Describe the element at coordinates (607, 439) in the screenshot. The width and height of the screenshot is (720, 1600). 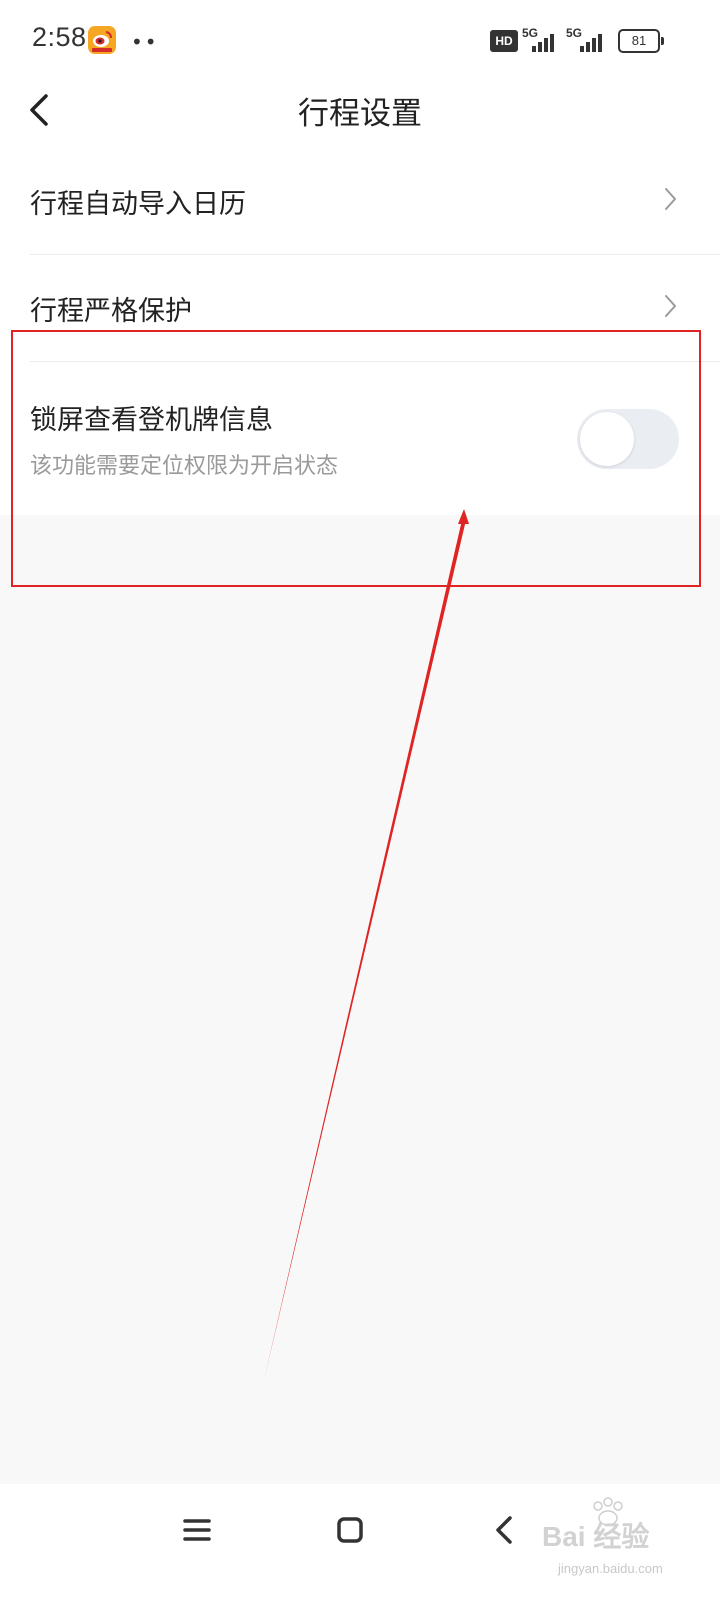
I see `toggle-knob` at that location.